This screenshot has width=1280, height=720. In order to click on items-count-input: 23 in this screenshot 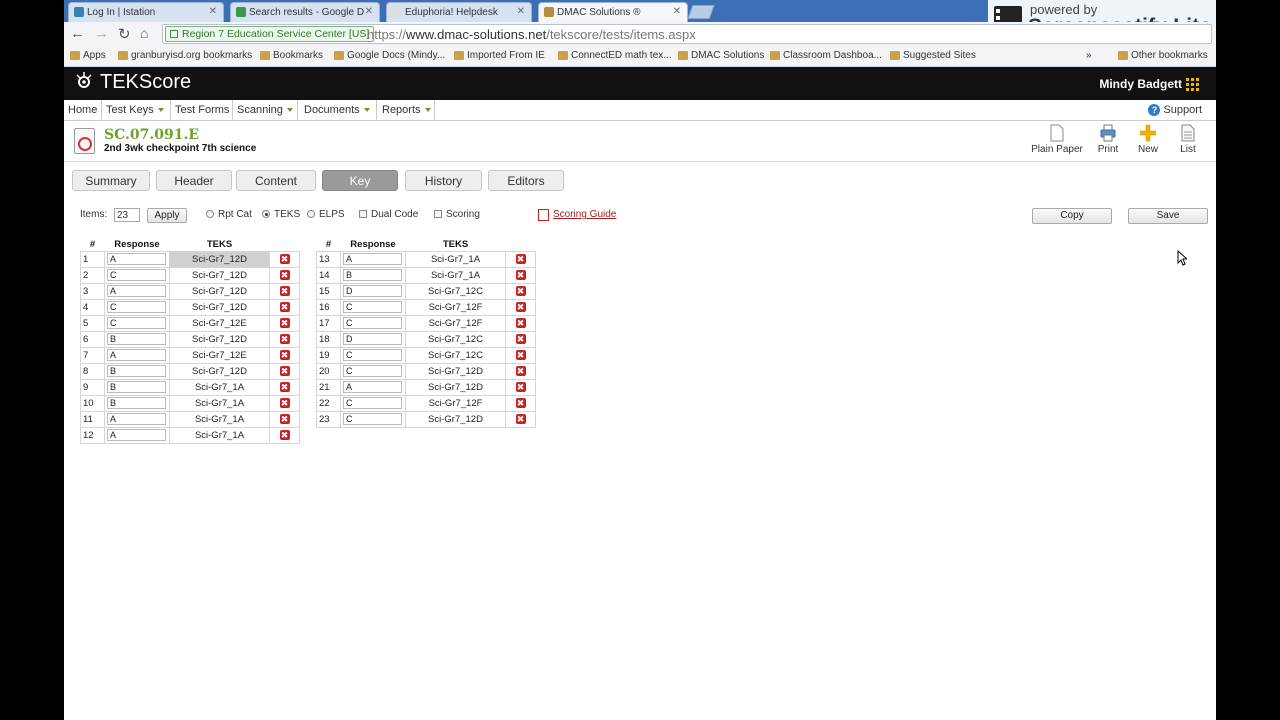, I will do `click(127, 215)`.